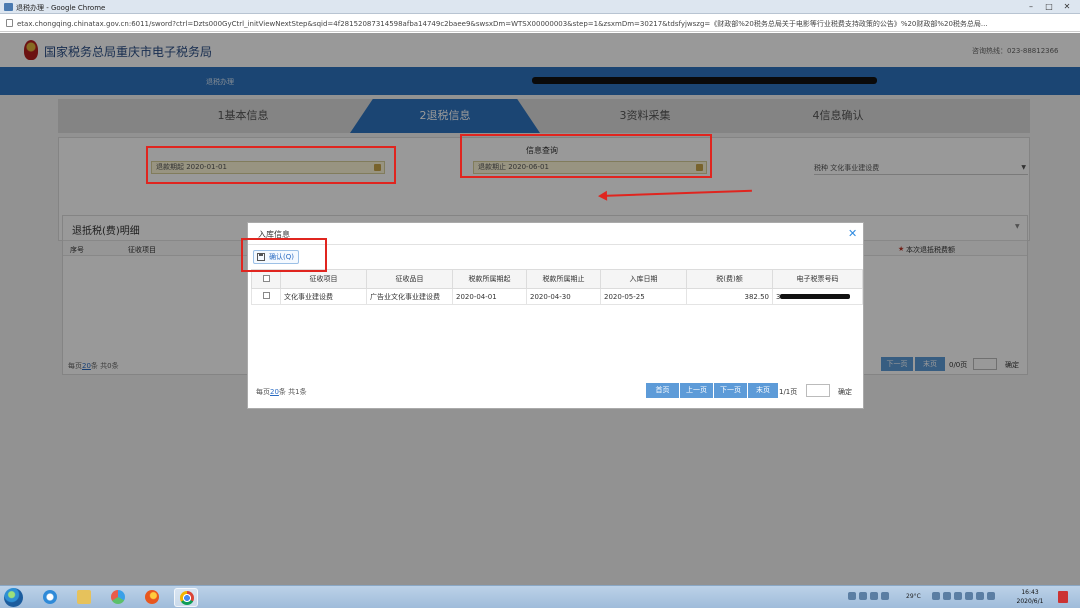  Describe the element at coordinates (8, 7) in the screenshot. I see `chrome-icon` at that location.